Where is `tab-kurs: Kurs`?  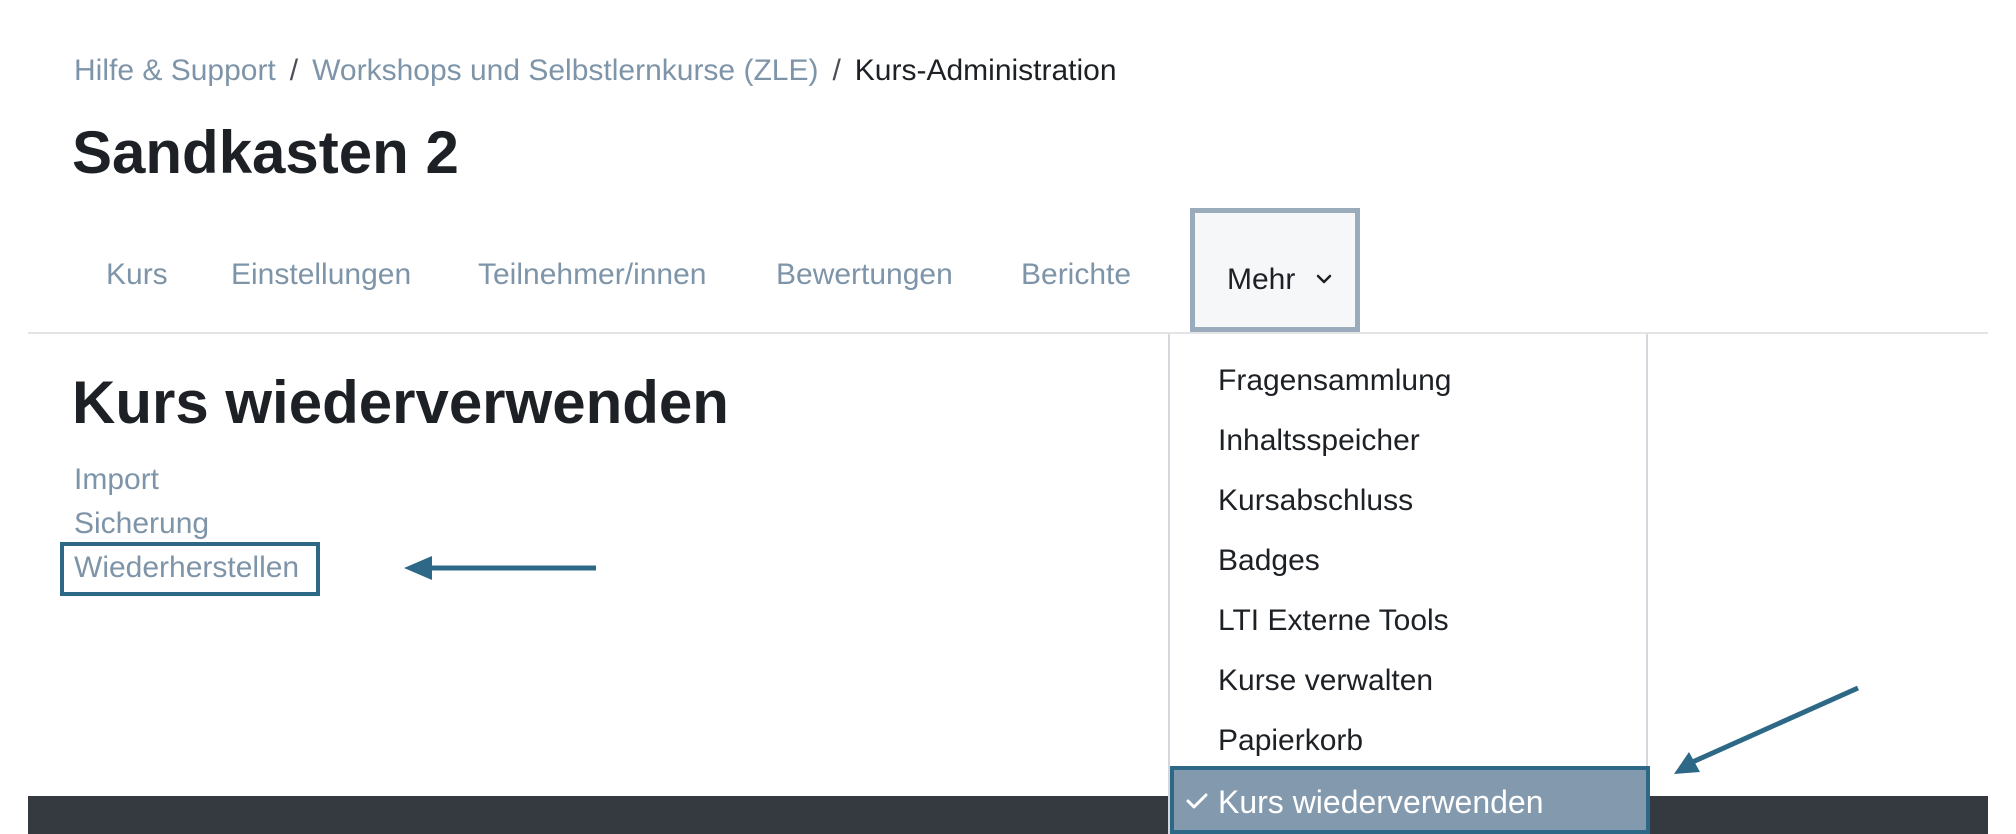
tab-kurs: Kurs is located at coordinates (137, 275).